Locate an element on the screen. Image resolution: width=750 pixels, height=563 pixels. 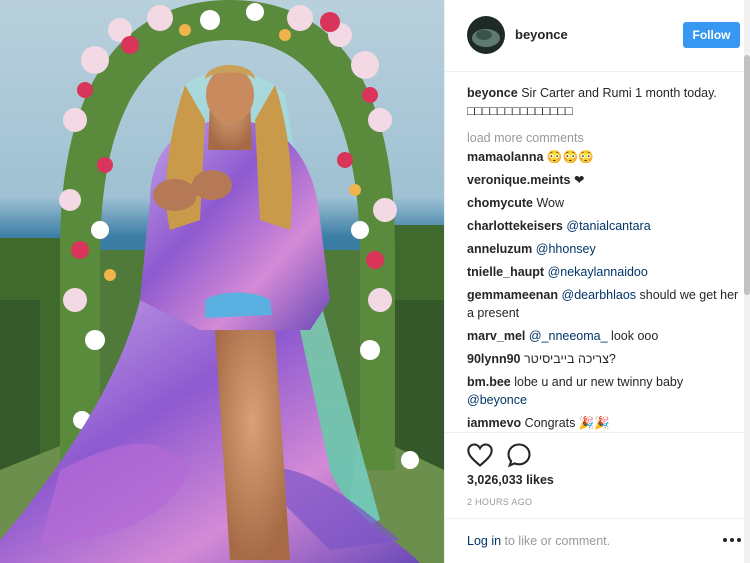
comment-username: mamaolanna is located at coordinates (505, 157).